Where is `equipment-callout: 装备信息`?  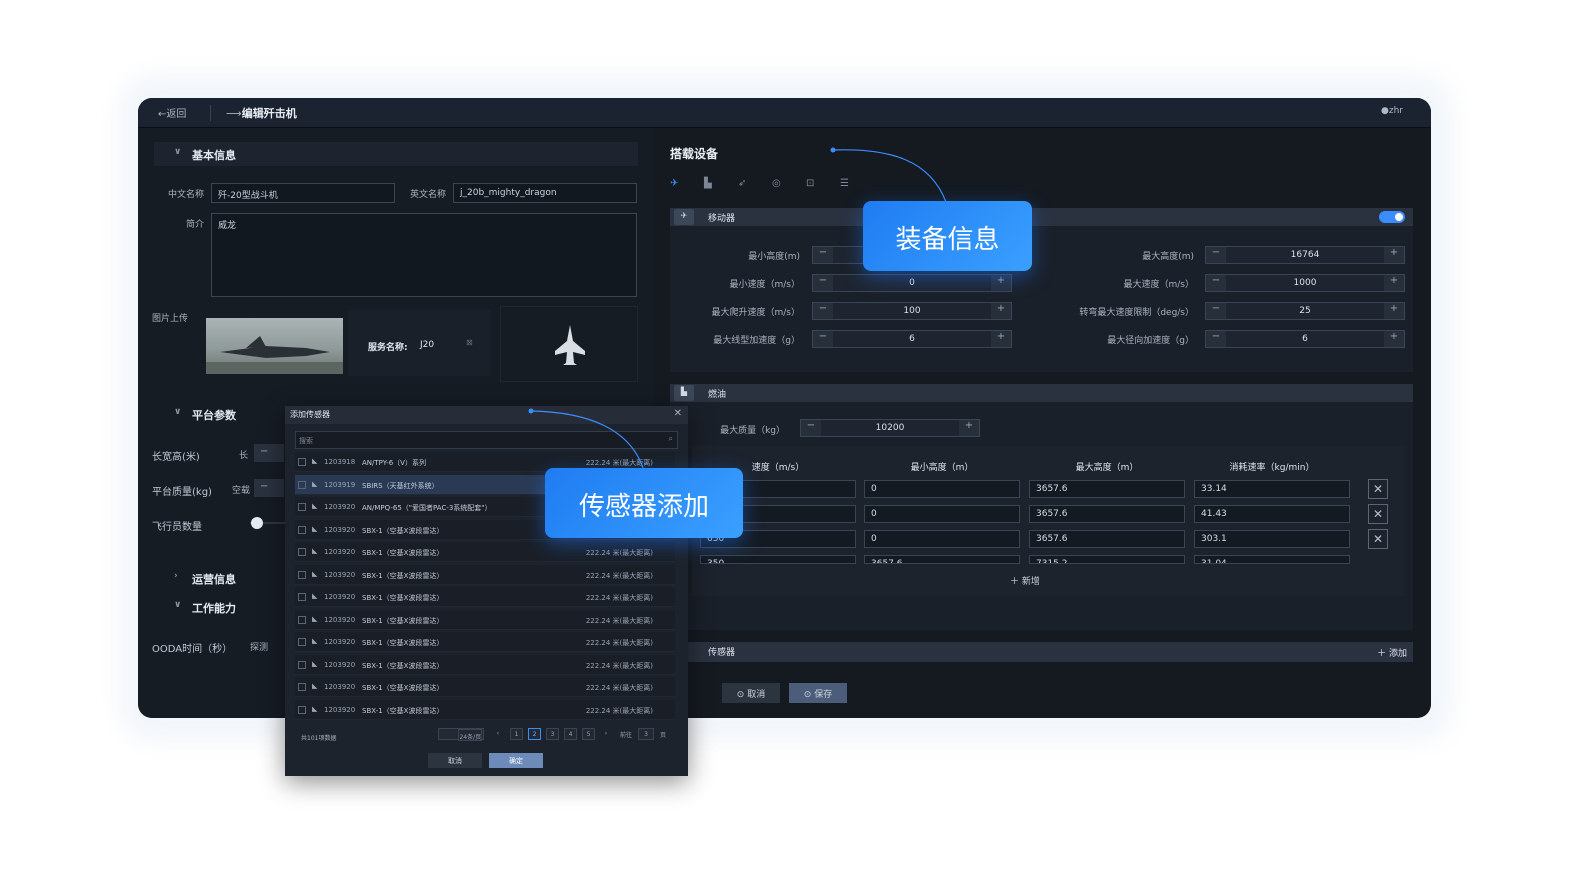
equipment-callout: 装备信息 is located at coordinates (947, 236).